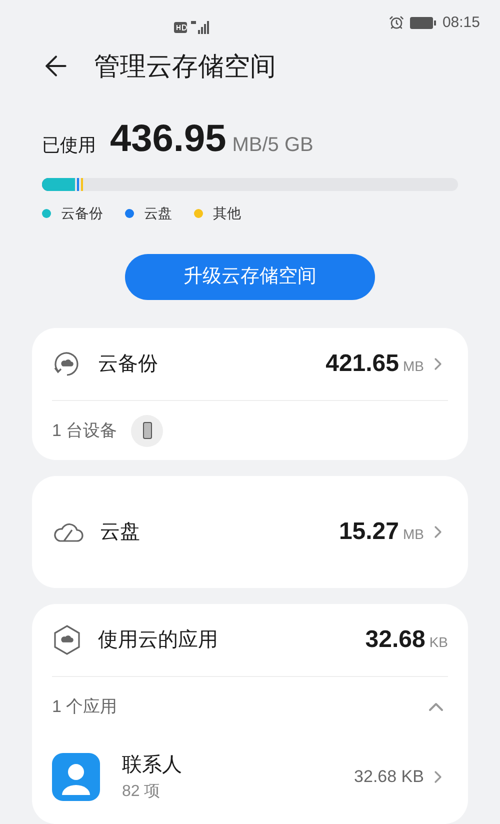  I want to click on app-row: 联系人 82 项 32.68 KB, so click(250, 777).